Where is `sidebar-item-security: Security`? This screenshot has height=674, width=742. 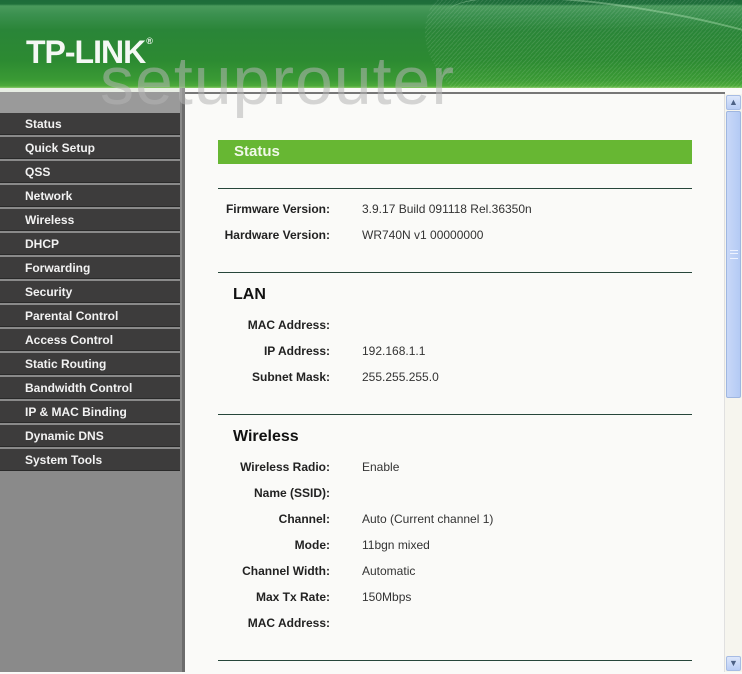
sidebar-item-security: Security is located at coordinates (90, 292).